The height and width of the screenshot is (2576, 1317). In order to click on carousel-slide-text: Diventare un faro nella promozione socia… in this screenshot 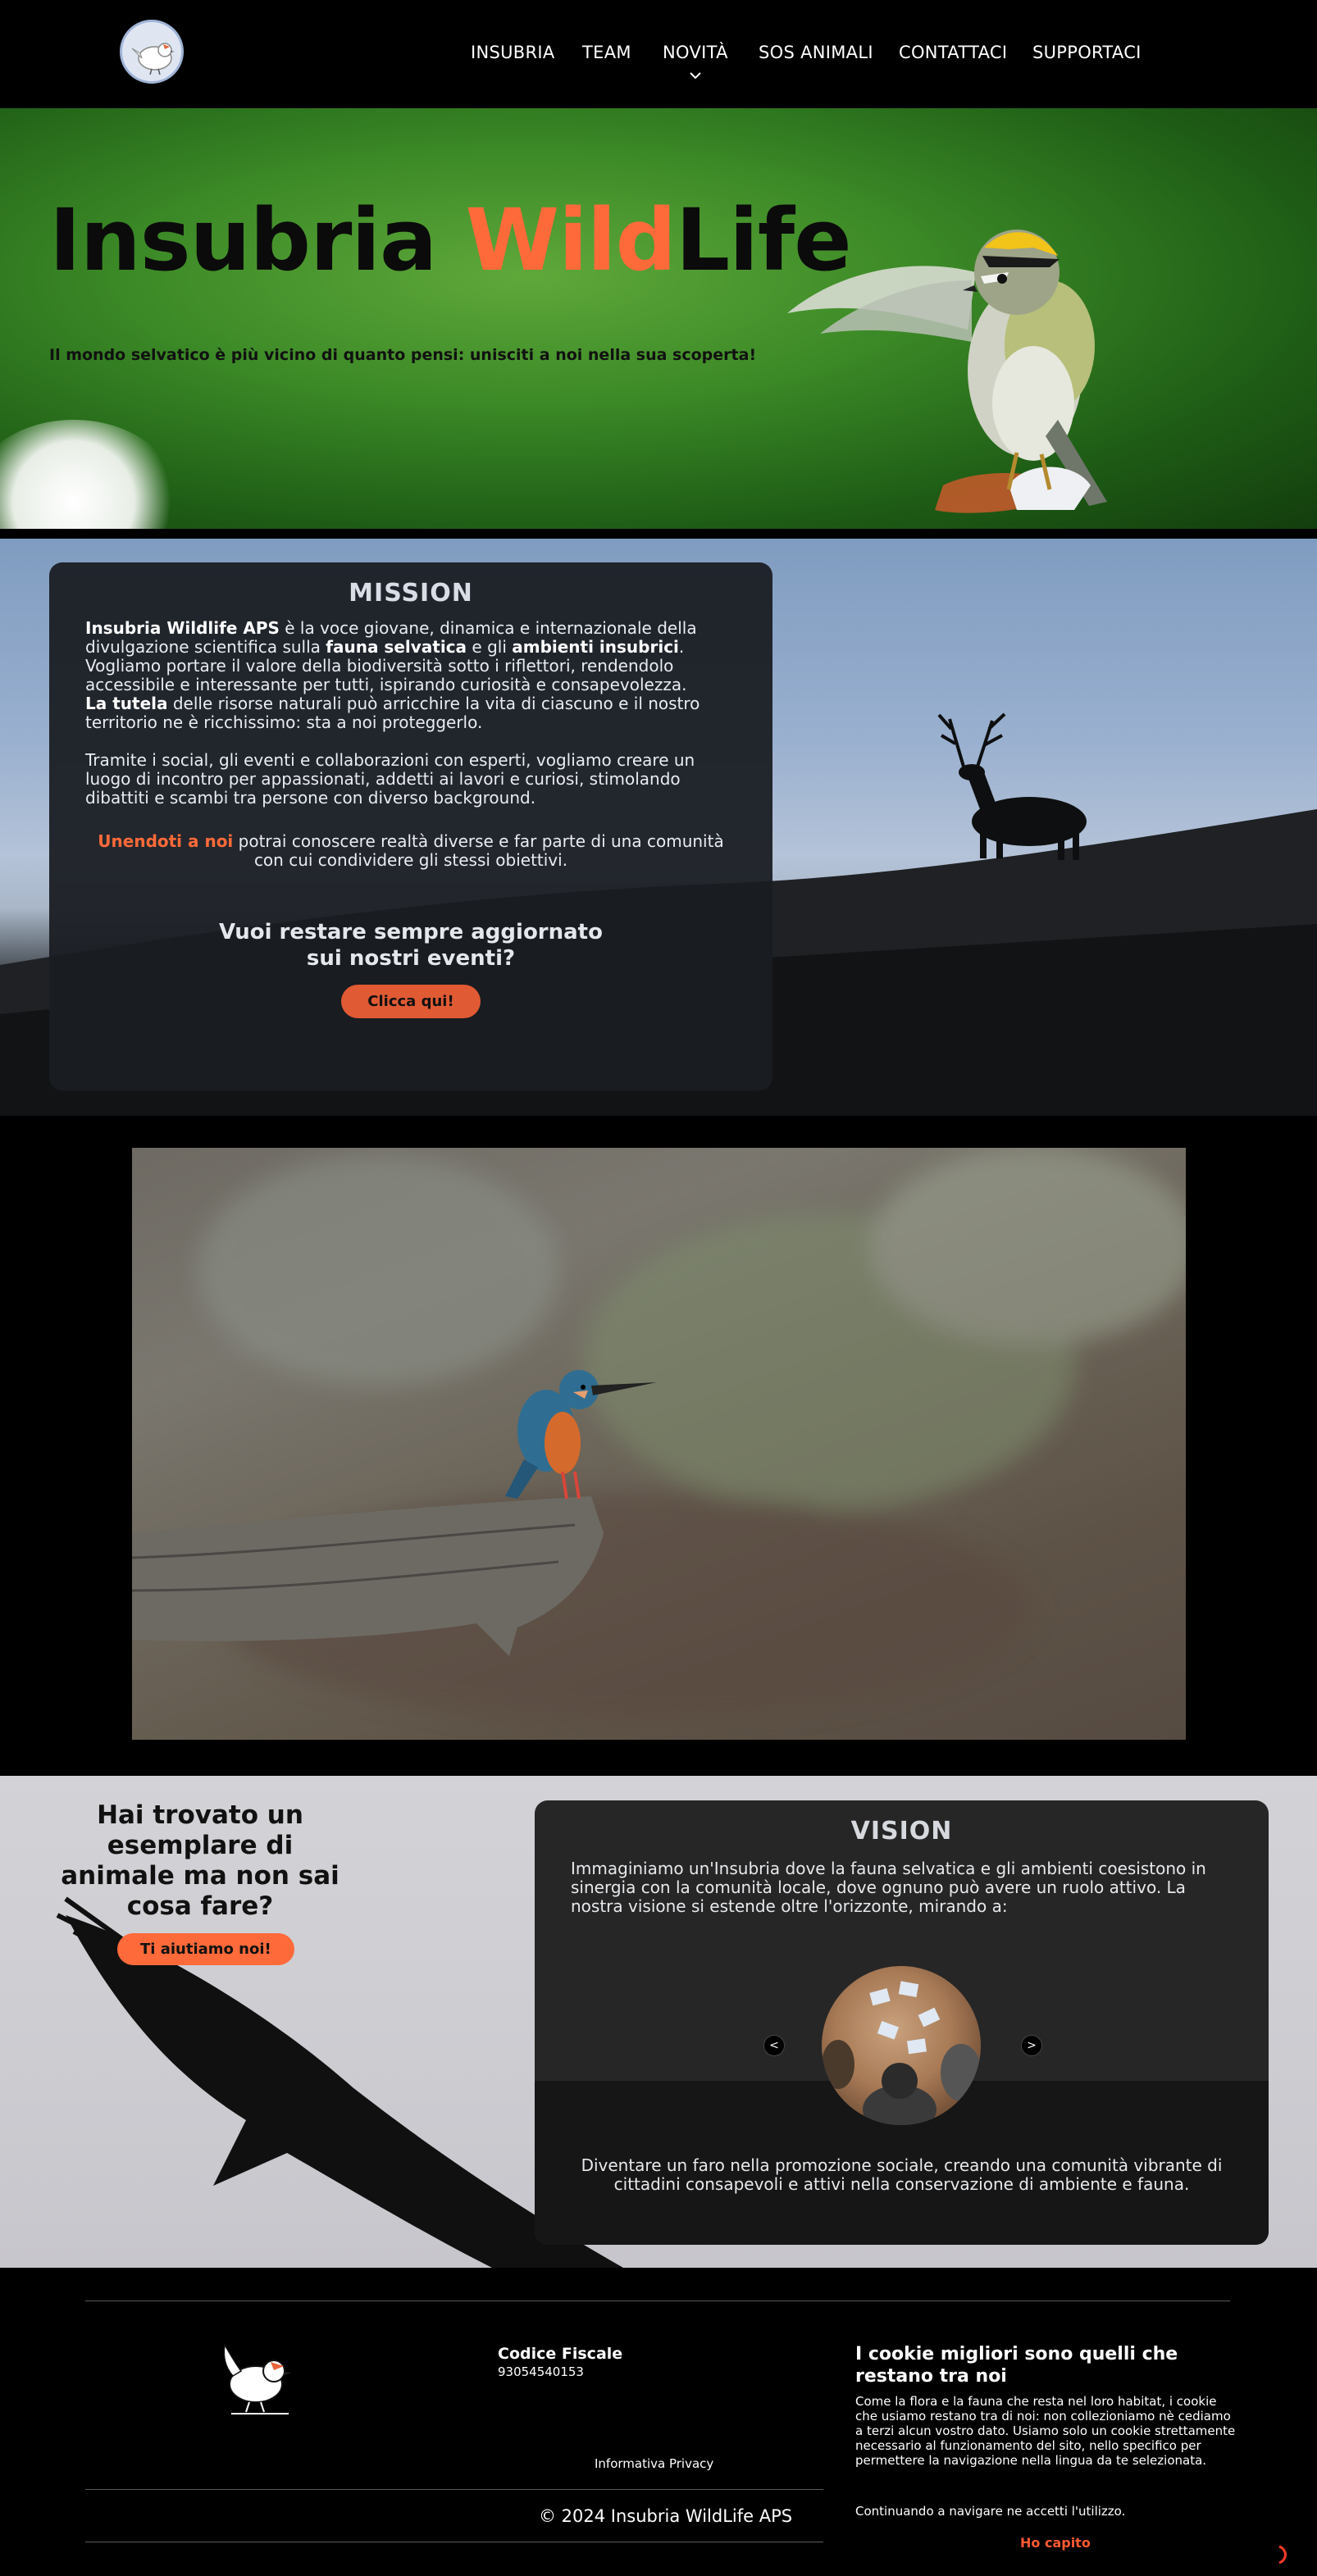, I will do `click(902, 2174)`.